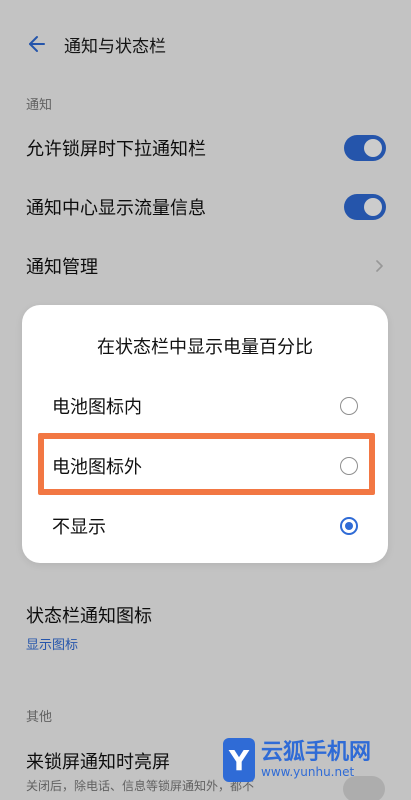 This screenshot has width=411, height=800. Describe the element at coordinates (205, 527) in the screenshot. I see `option-hide: 不显示` at that location.